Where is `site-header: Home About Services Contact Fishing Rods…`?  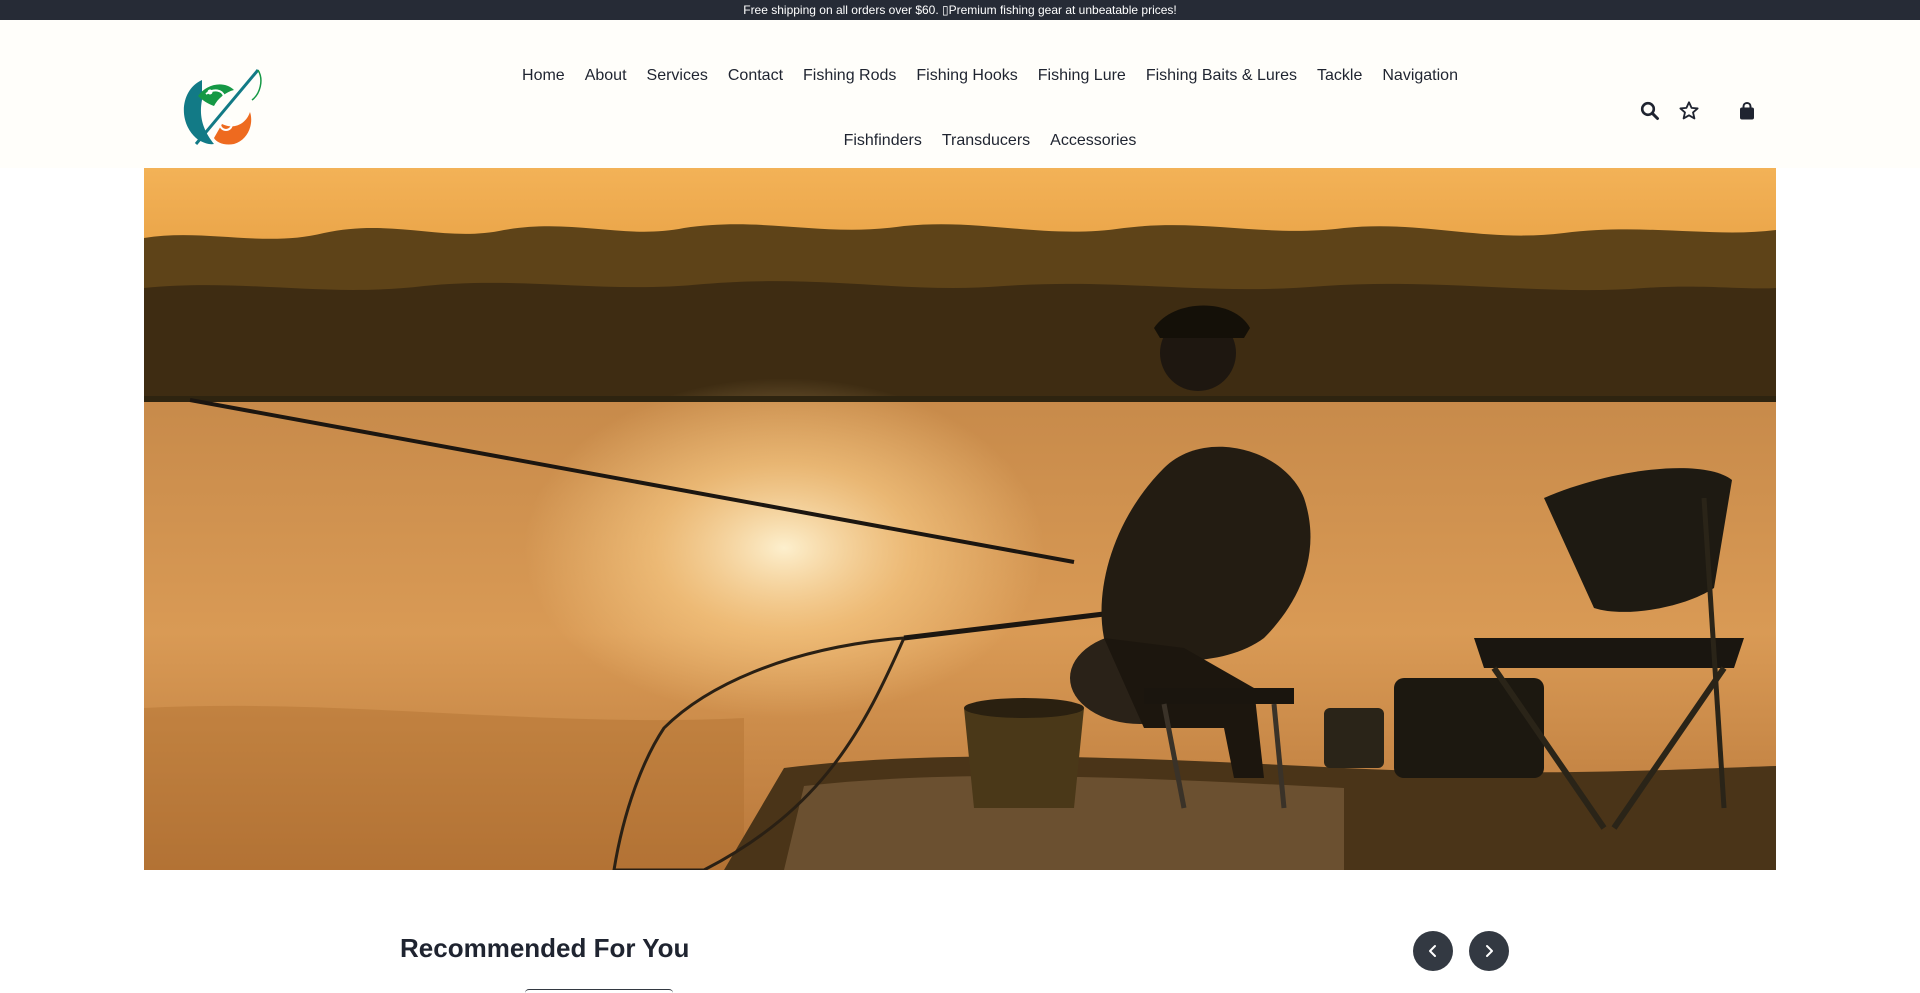
site-header: Home About Services Contact Fishing Rods… is located at coordinates (960, 94).